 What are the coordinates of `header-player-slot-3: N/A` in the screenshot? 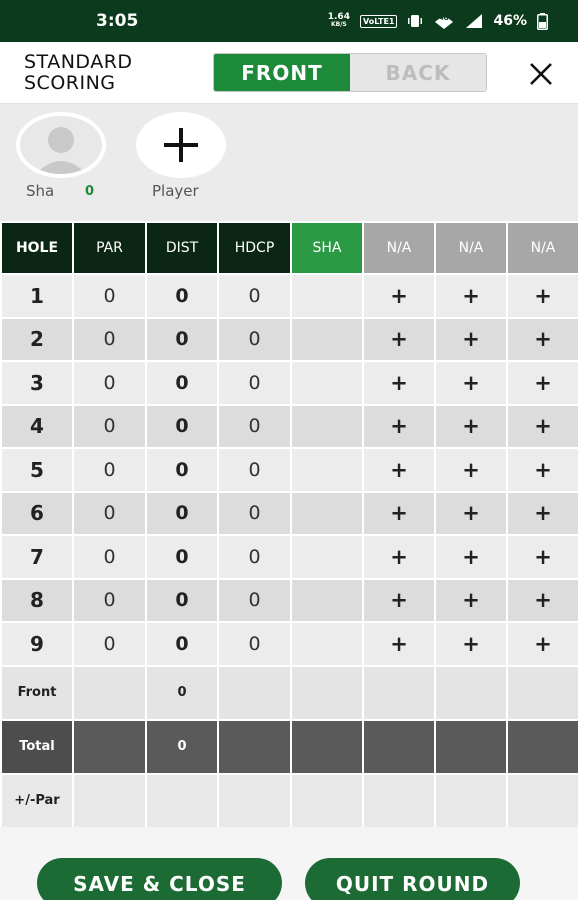 It's located at (471, 248).